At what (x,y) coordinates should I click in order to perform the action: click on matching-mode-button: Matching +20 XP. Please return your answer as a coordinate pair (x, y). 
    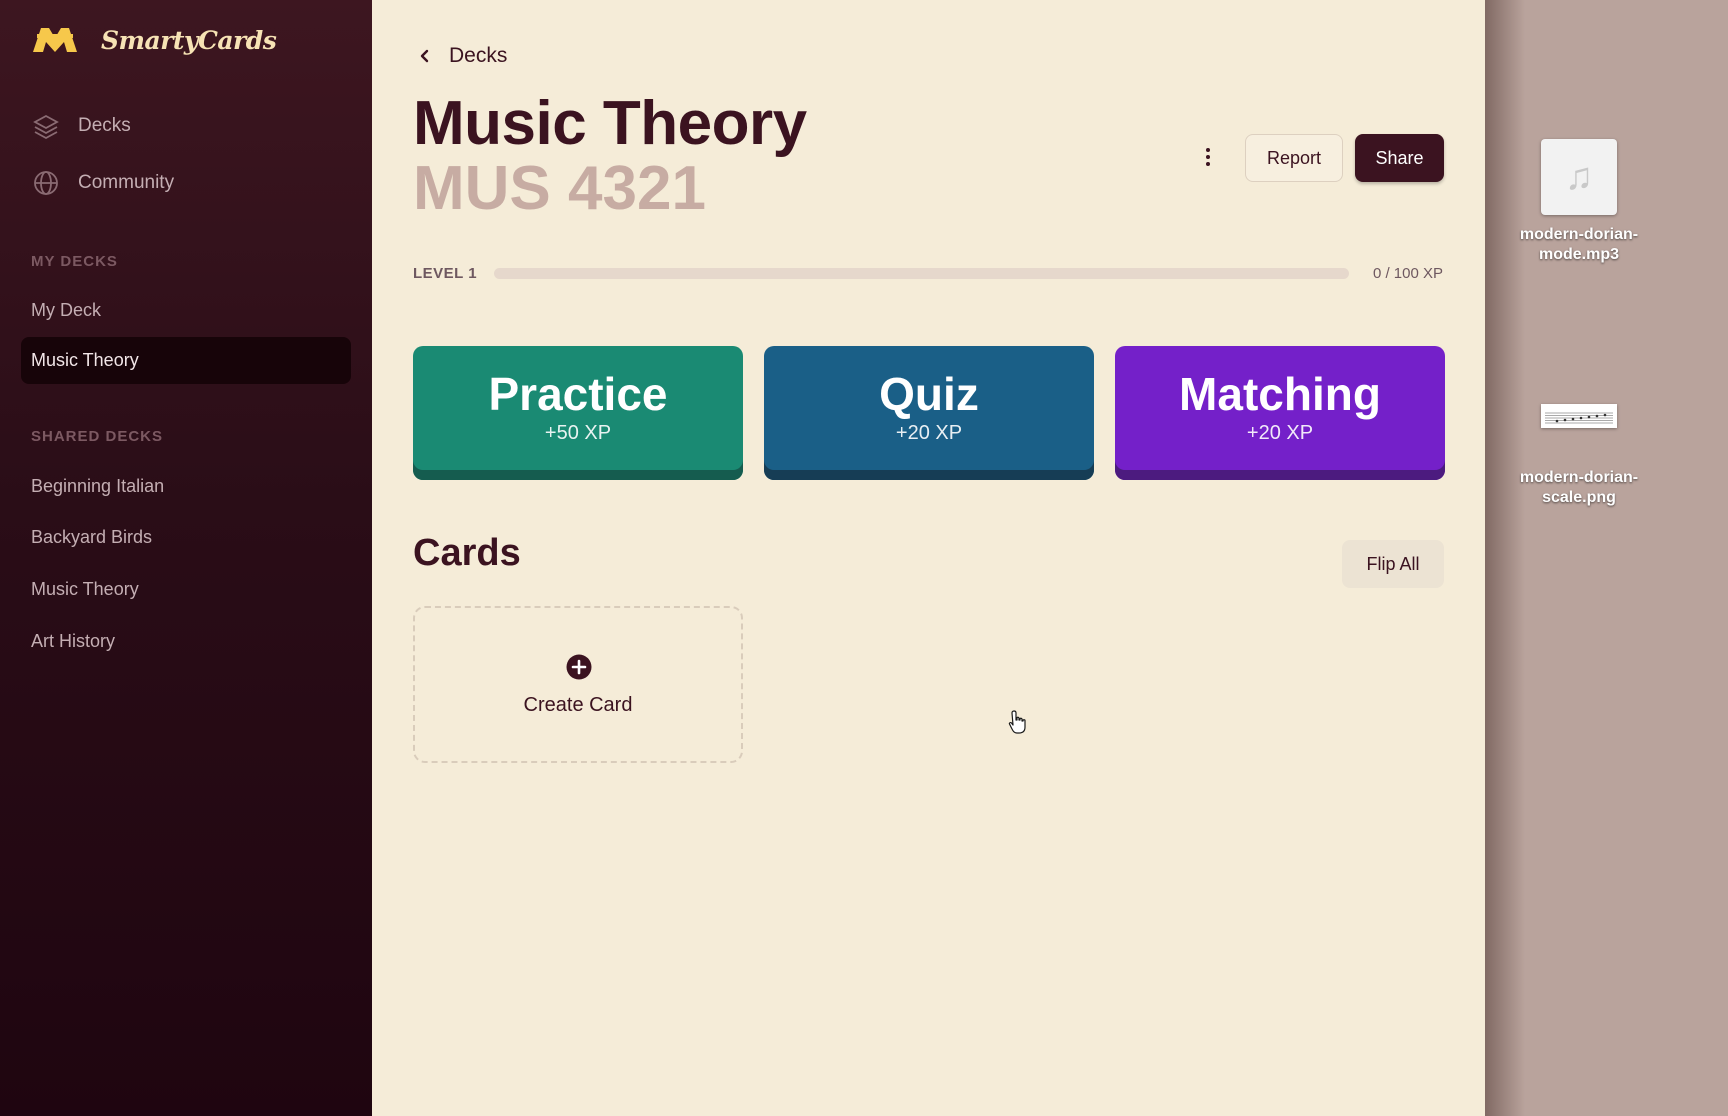
    Looking at the image, I should click on (1280, 413).